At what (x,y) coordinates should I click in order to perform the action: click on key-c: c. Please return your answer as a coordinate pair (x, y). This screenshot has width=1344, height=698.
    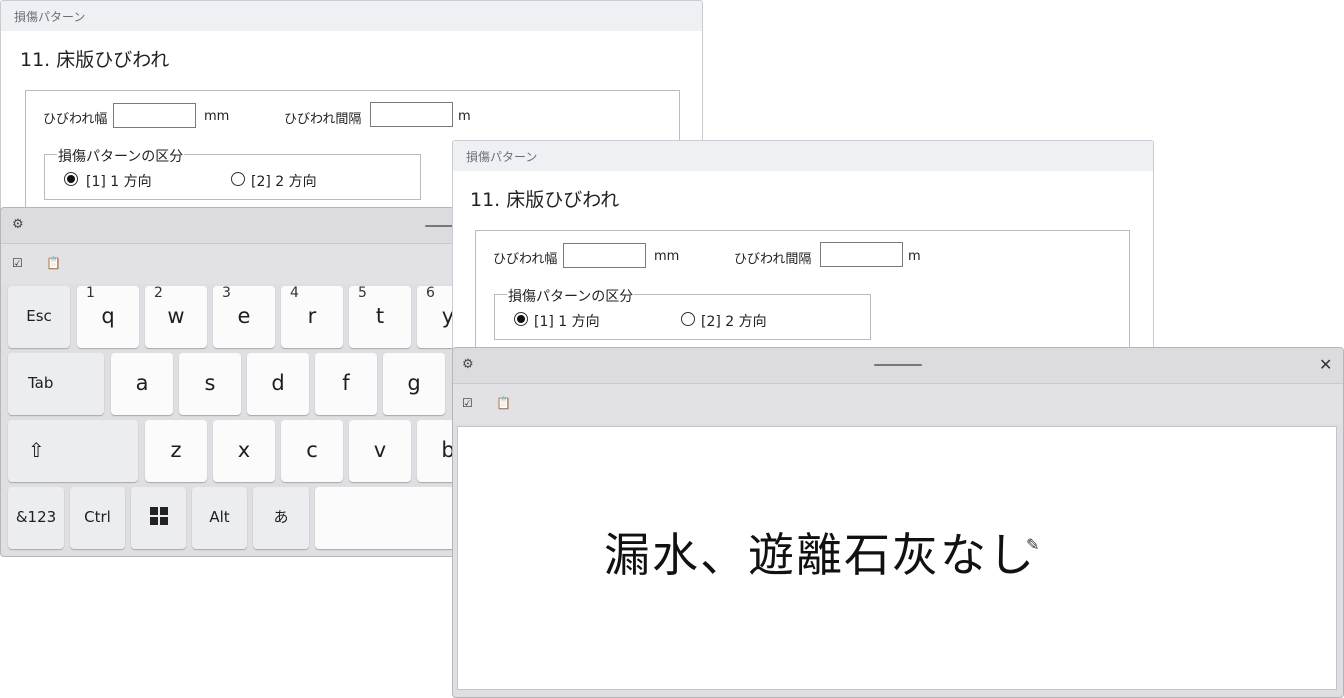
    Looking at the image, I should click on (312, 451).